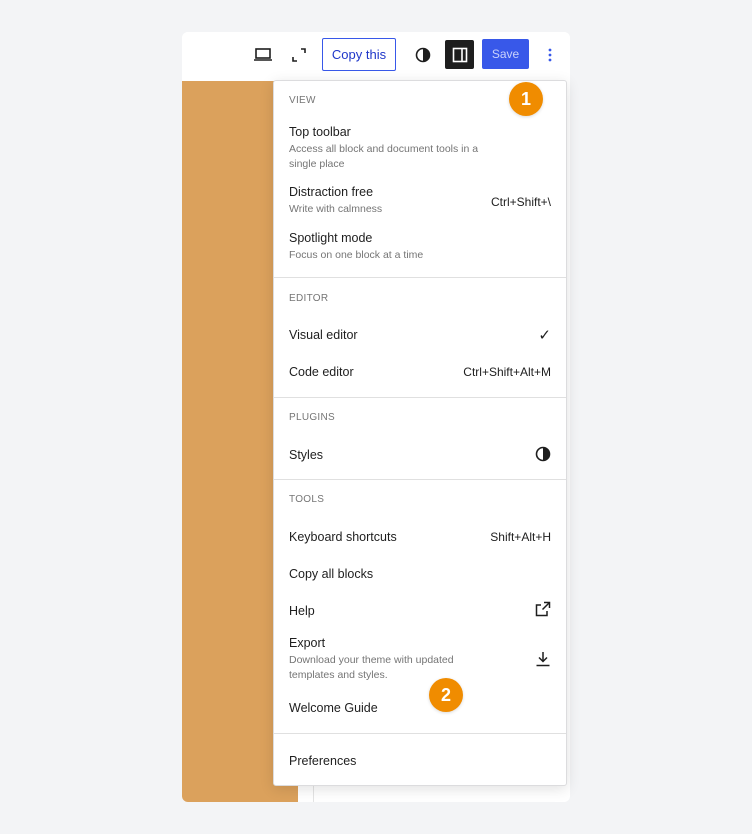 The width and height of the screenshot is (752, 834). I want to click on external-link-icon, so click(543, 609).